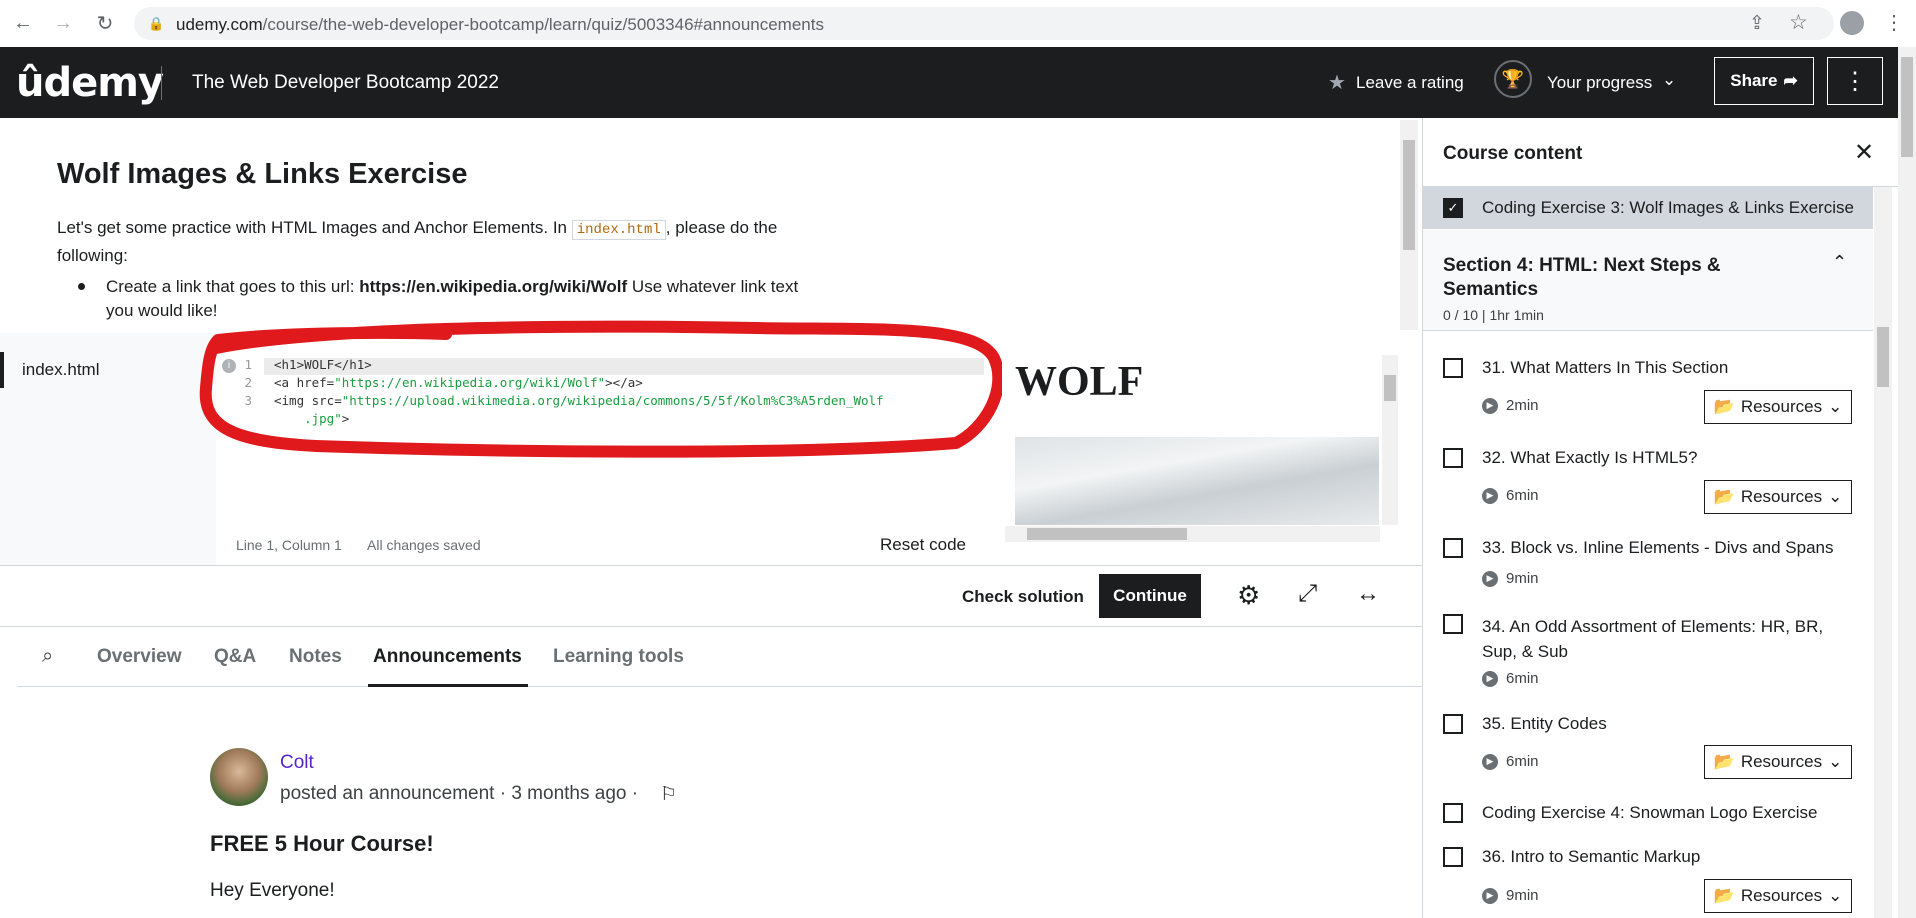 Image resolution: width=1916 pixels, height=918 pixels. What do you see at coordinates (923, 545) in the screenshot?
I see `reset-code-button: Reset code` at bounding box center [923, 545].